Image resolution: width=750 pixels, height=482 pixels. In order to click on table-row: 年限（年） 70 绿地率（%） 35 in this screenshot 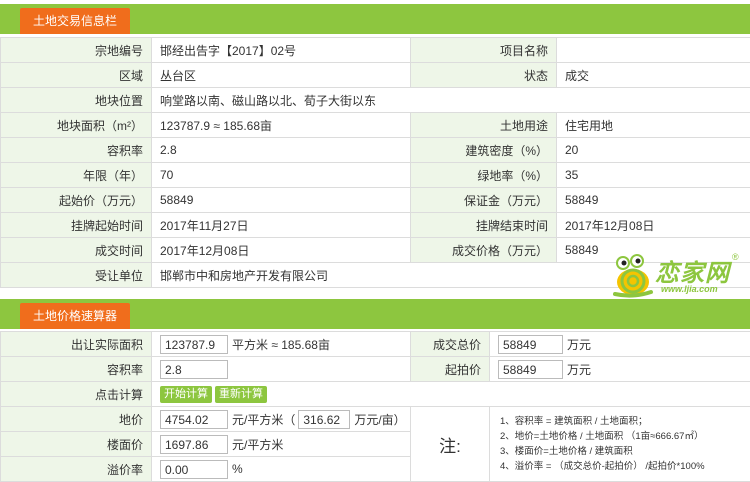, I will do `click(375, 175)`.